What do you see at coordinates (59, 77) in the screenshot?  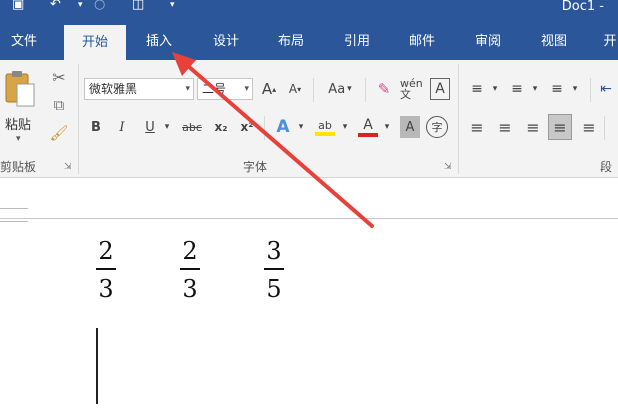 I see `cut-icon: ✂` at bounding box center [59, 77].